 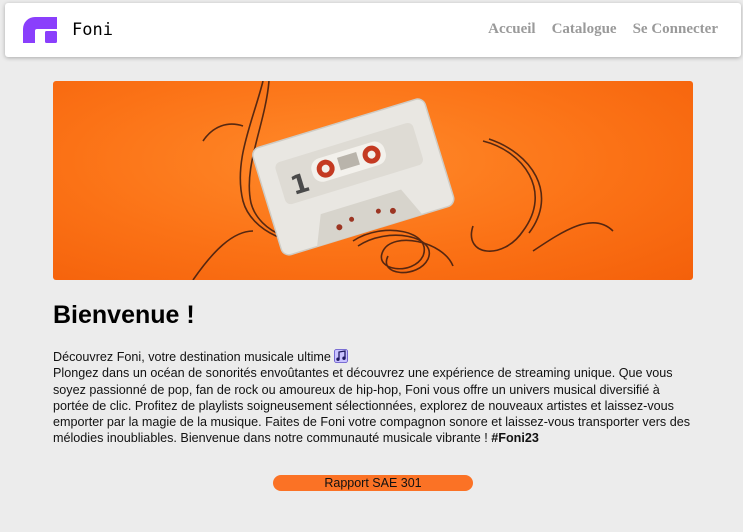 What do you see at coordinates (675, 29) in the screenshot?
I see `nav-link-se-connecter: Se Connecter` at bounding box center [675, 29].